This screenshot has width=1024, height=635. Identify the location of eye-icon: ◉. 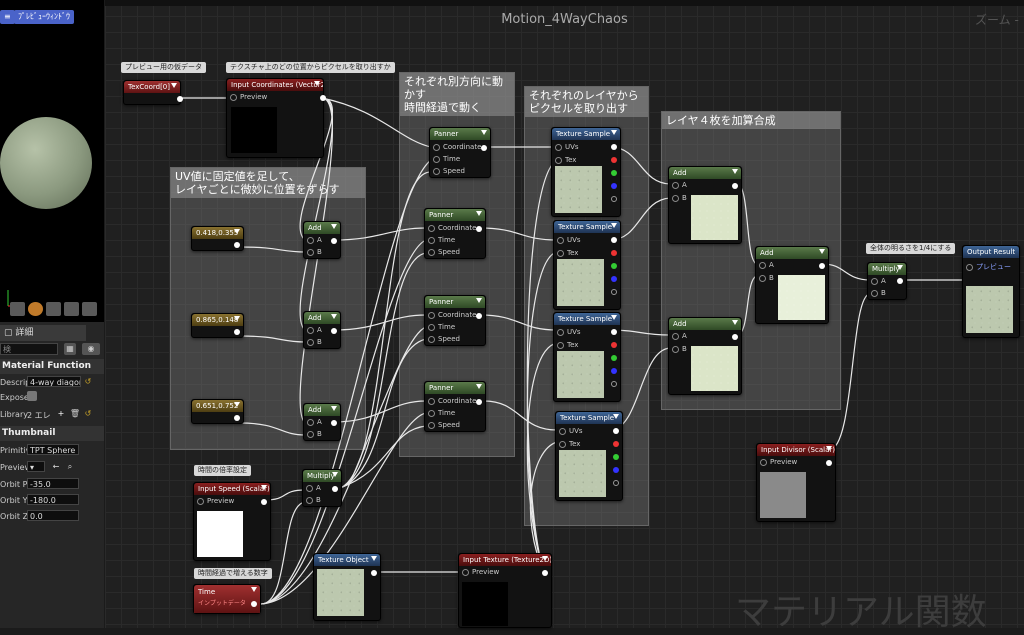
(91, 349).